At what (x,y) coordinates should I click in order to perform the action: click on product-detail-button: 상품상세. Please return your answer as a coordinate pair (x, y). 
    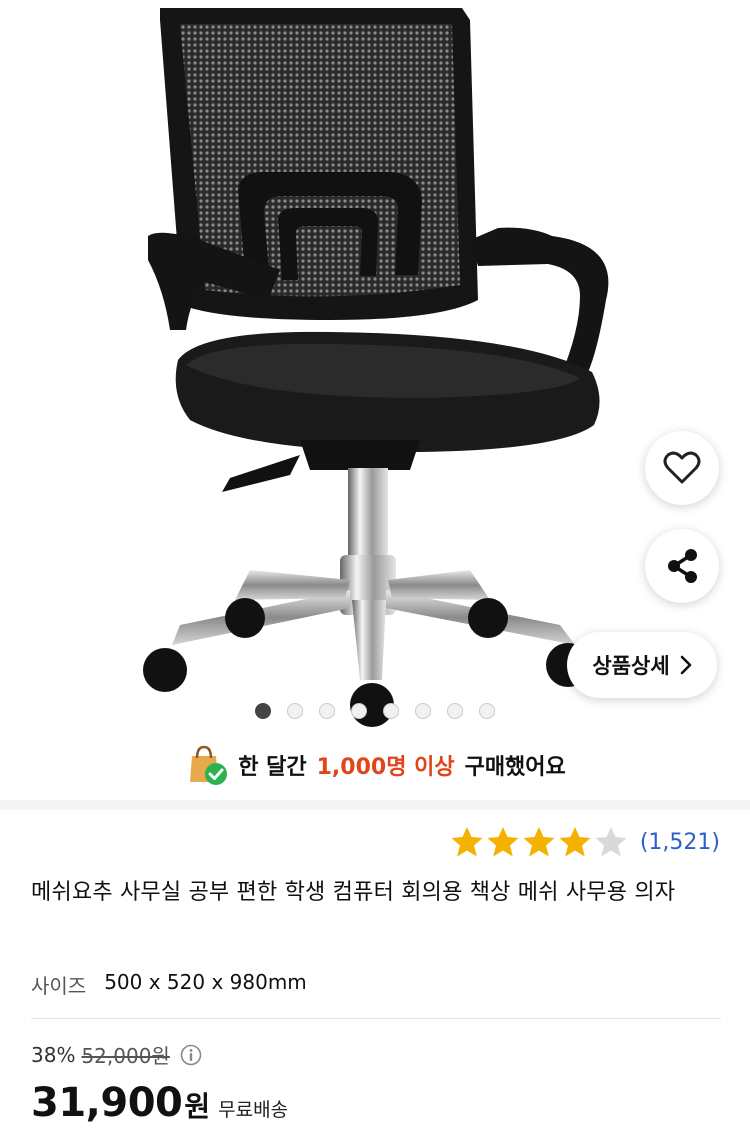
    Looking at the image, I should click on (642, 665).